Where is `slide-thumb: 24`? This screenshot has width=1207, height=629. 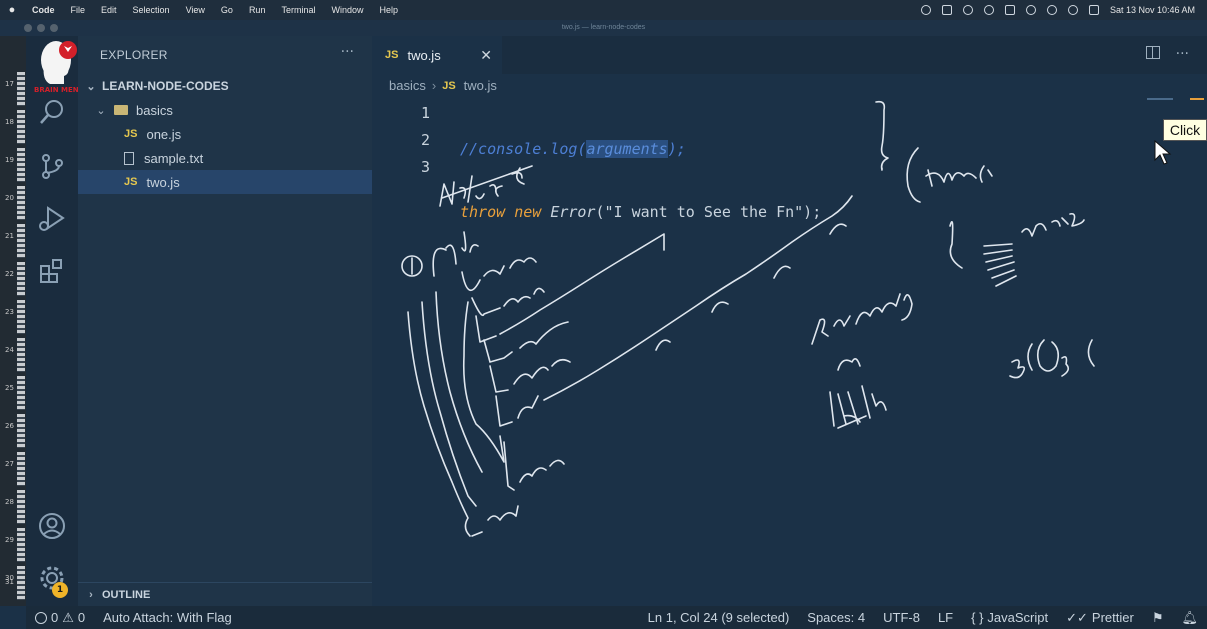
slide-thumb: 24 is located at coordinates (13, 357).